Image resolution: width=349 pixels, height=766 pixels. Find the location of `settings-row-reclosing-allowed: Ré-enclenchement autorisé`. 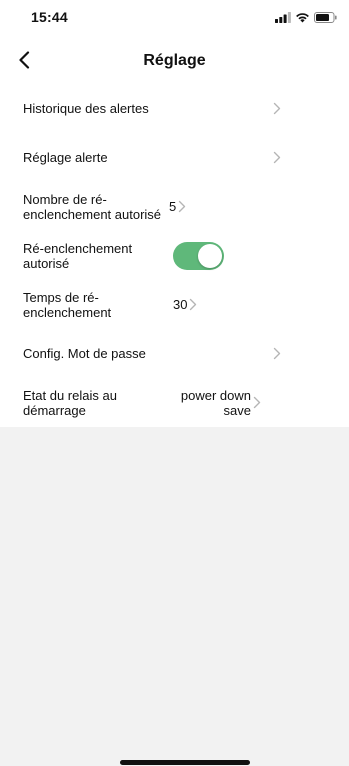

settings-row-reclosing-allowed: Ré-enclenchement autorisé is located at coordinates (174, 255).